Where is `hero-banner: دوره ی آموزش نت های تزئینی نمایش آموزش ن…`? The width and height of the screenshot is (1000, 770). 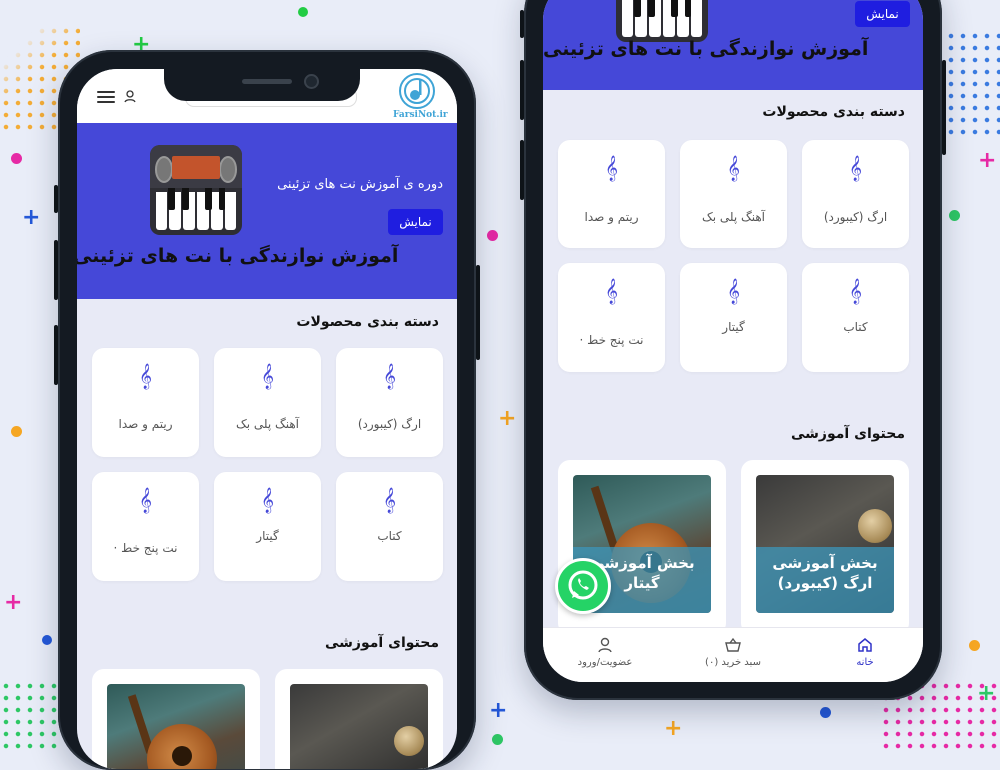 hero-banner: دوره ی آموزش نت های تزئینی نمایش آموزش ن… is located at coordinates (267, 211).